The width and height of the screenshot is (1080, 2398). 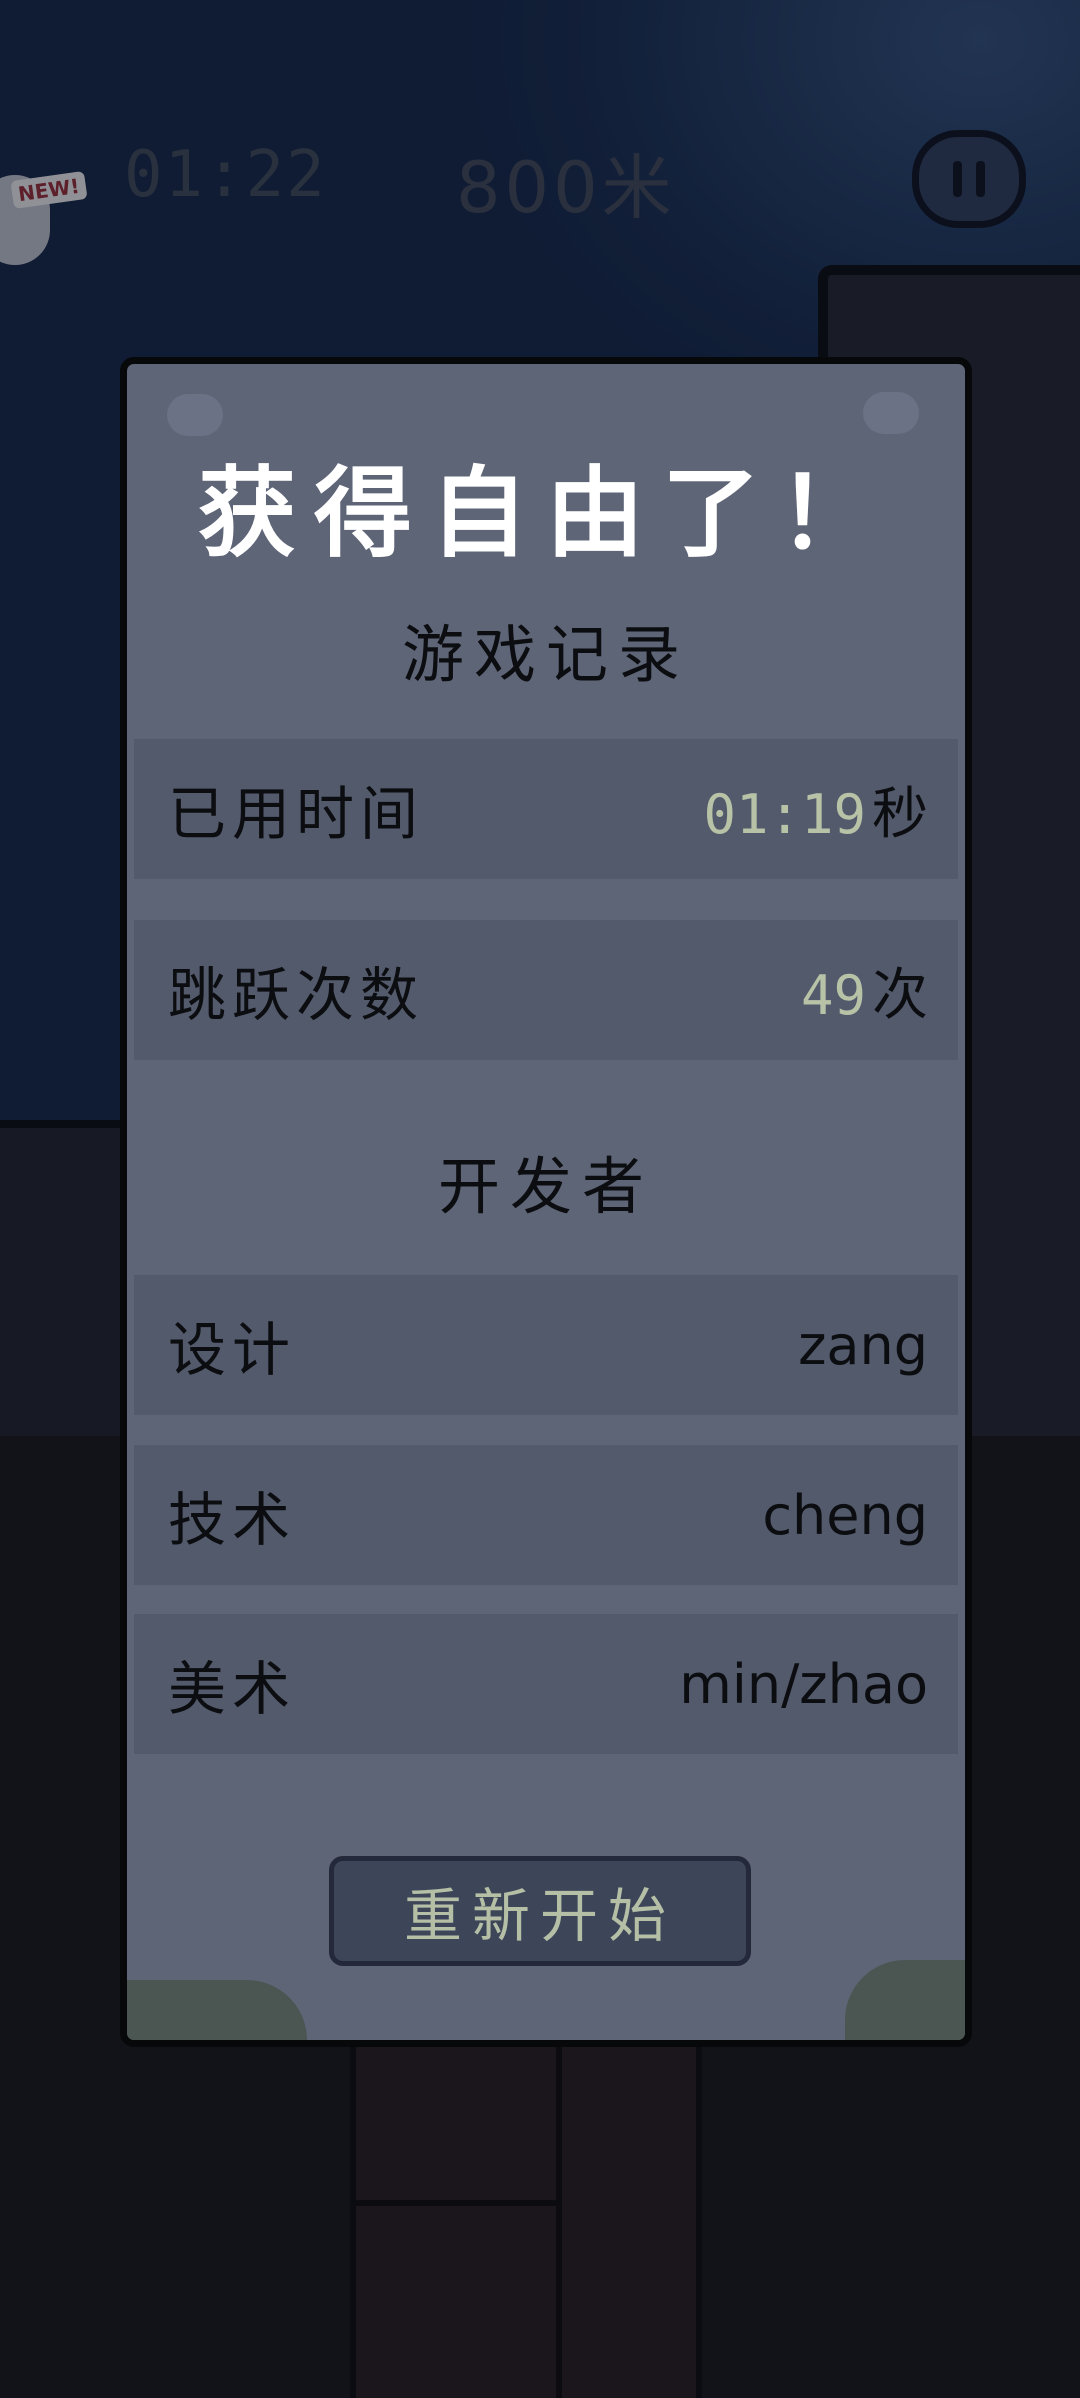 I want to click on credit-row-art: 美术 min/zhao, so click(x=546, y=1684).